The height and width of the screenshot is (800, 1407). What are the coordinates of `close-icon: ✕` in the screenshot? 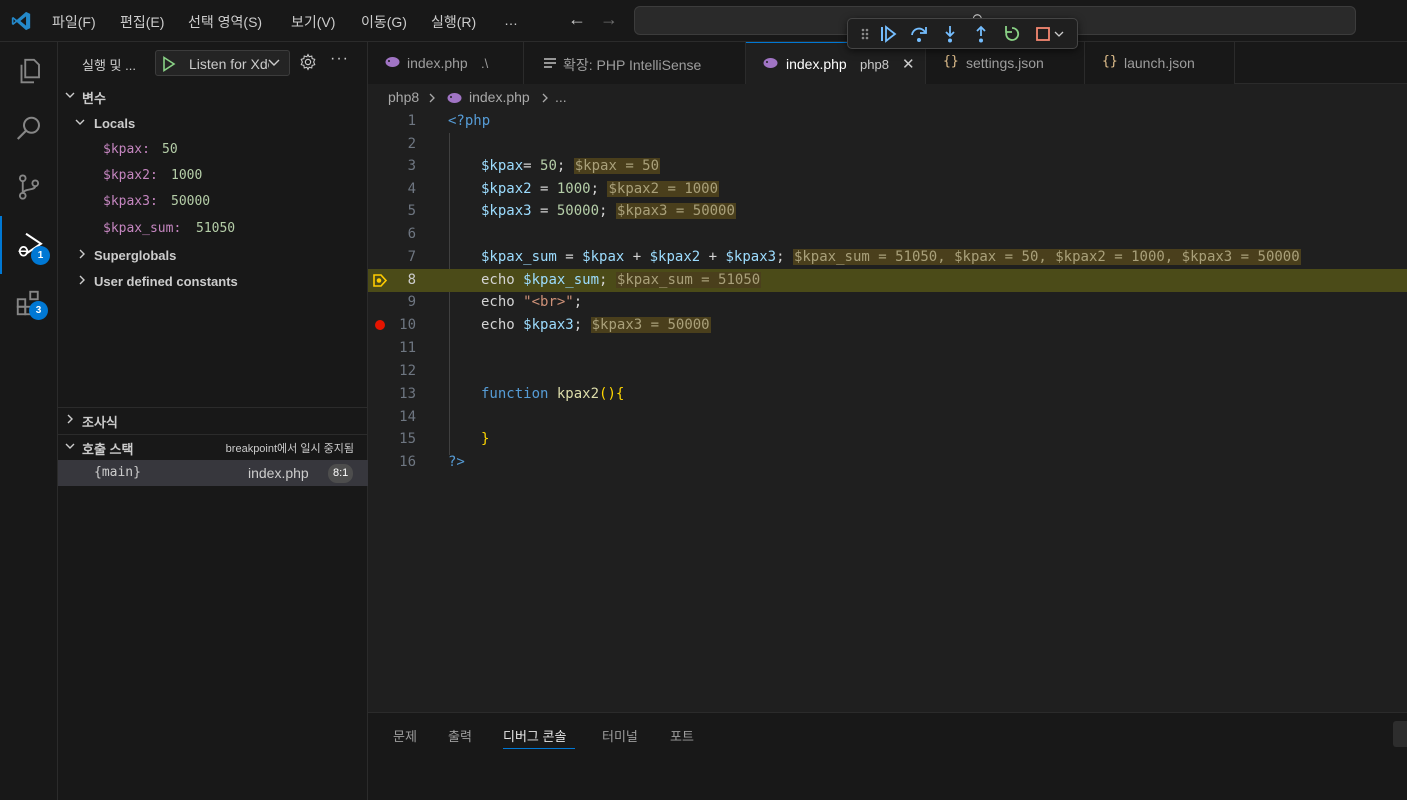 It's located at (908, 64).